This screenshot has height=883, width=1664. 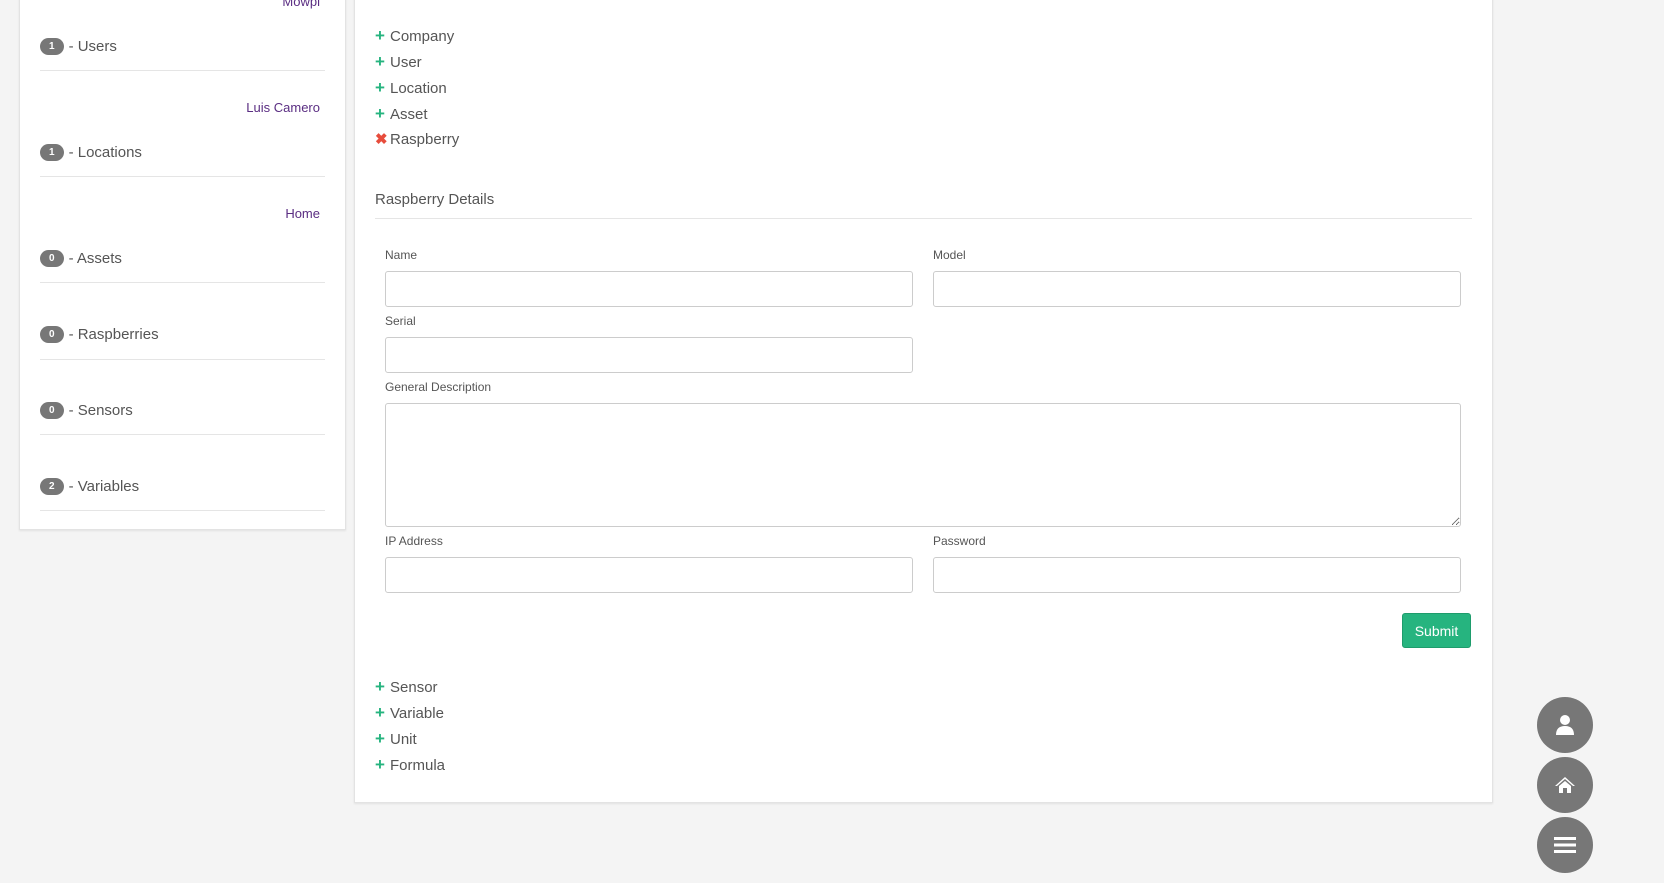 What do you see at coordinates (406, 62) in the screenshot?
I see `toggle-label: User` at bounding box center [406, 62].